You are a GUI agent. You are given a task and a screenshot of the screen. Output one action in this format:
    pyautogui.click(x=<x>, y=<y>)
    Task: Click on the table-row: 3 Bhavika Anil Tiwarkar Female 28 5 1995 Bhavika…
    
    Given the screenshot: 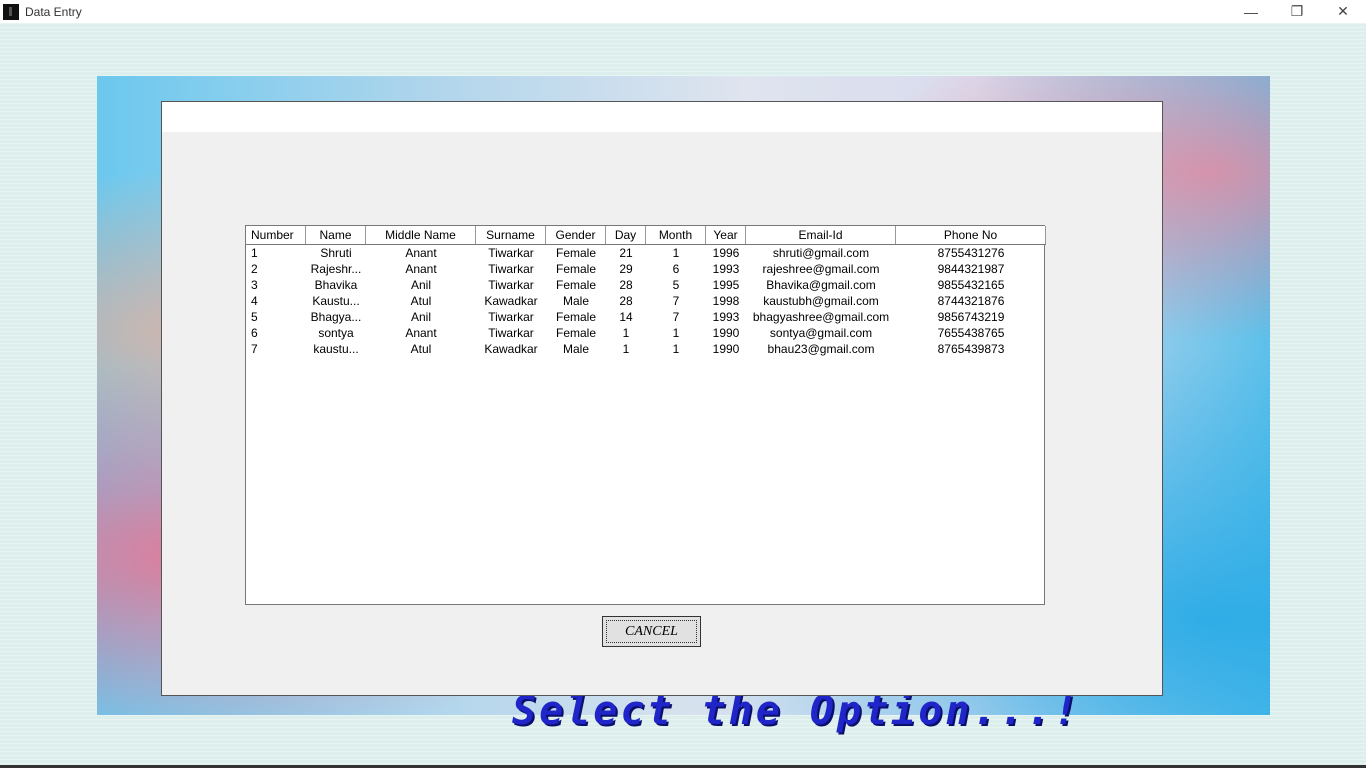 What is the action you would take?
    pyautogui.click(x=646, y=285)
    